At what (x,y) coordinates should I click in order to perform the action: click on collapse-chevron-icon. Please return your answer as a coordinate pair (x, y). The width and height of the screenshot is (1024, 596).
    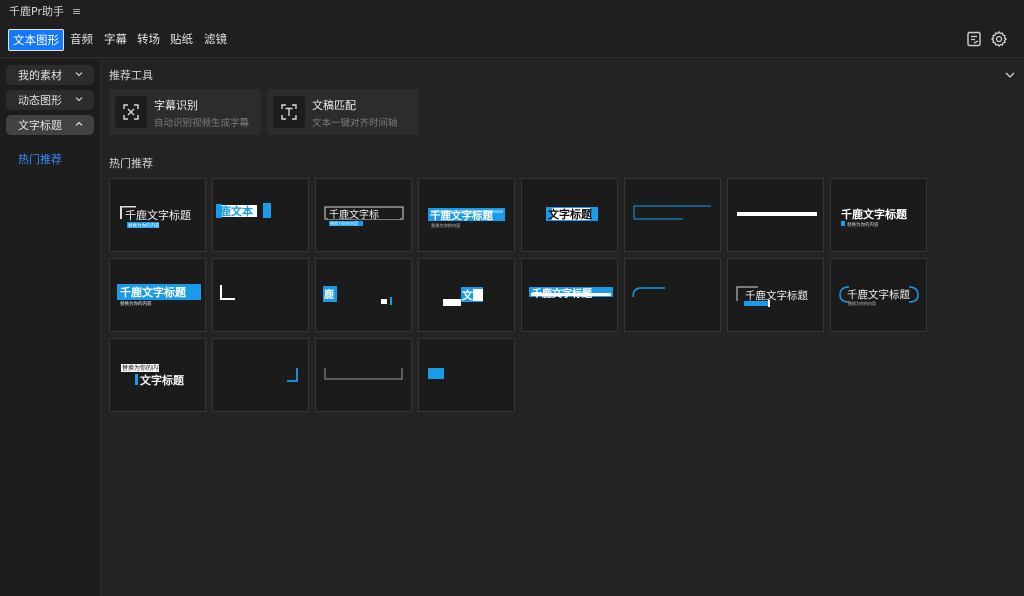
    Looking at the image, I should click on (1010, 75).